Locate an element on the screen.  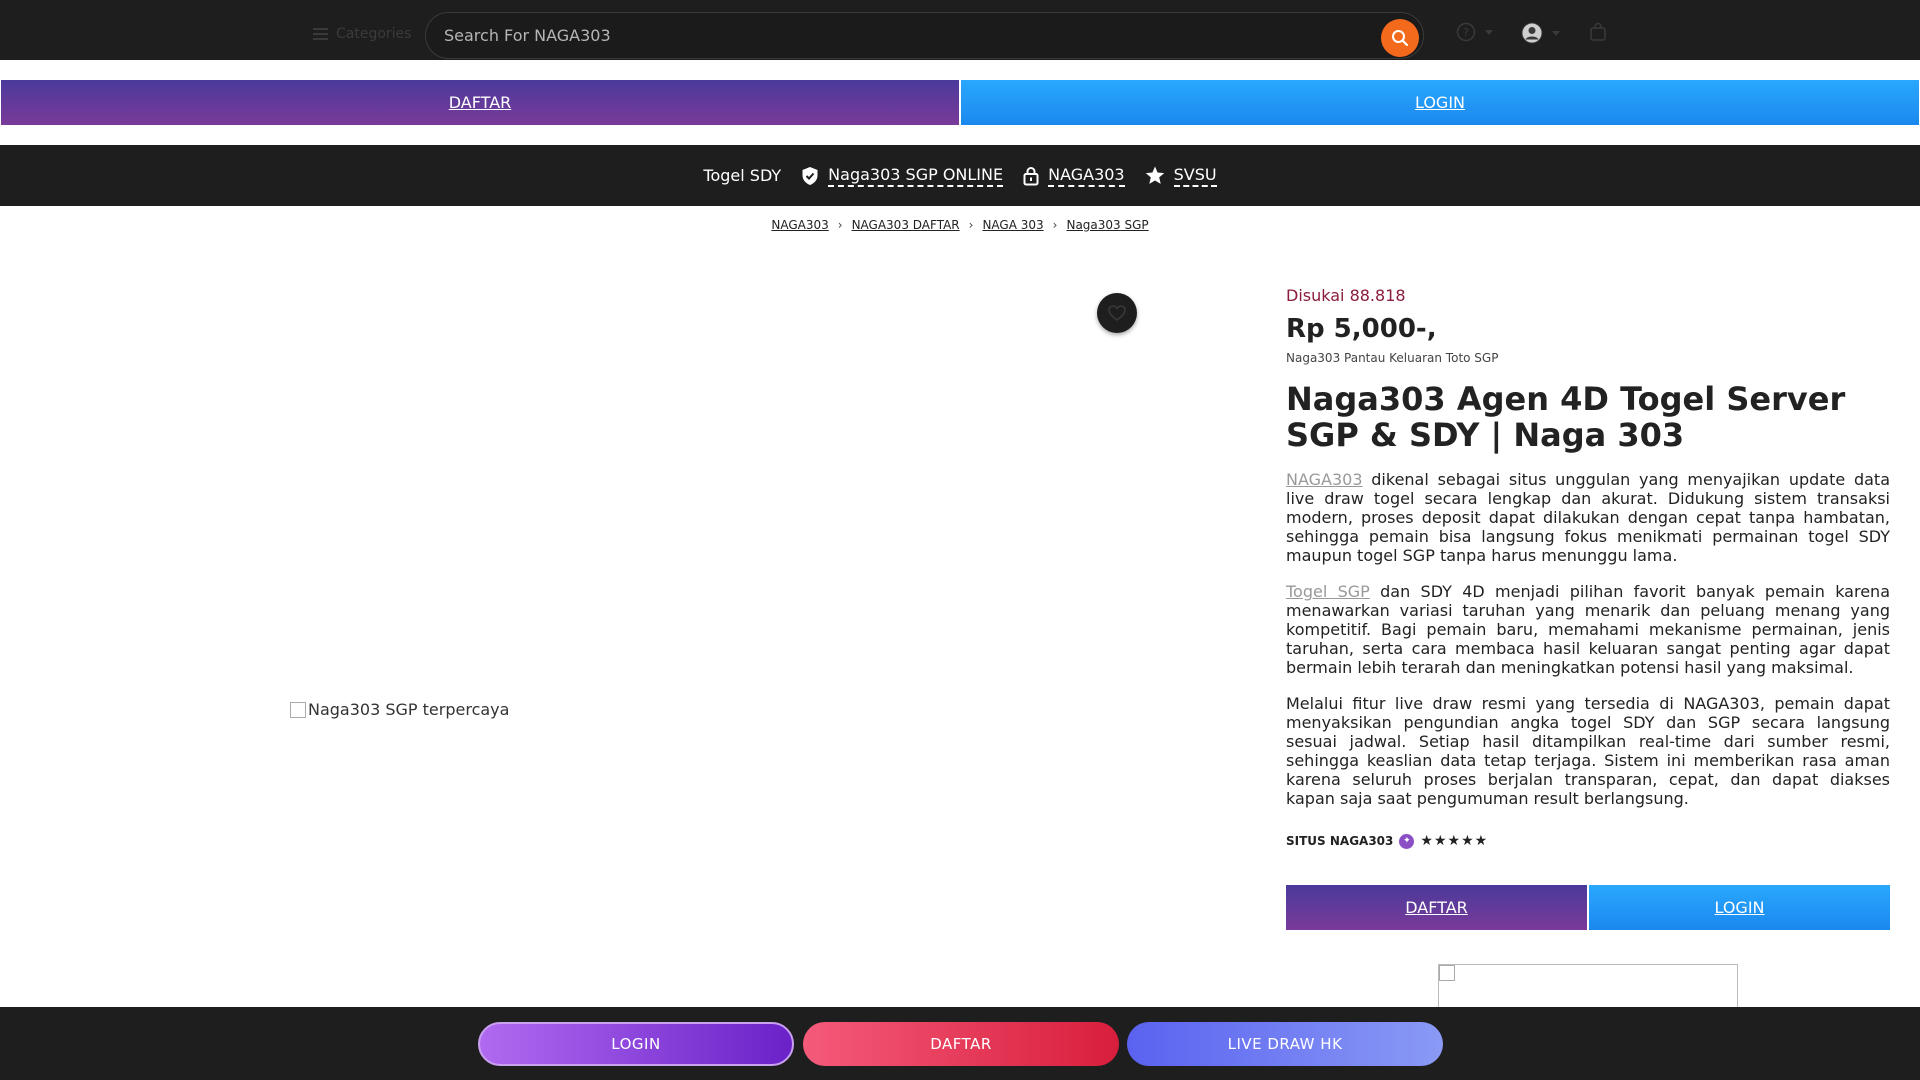
price: Rp 5,000-, is located at coordinates (1361, 329).